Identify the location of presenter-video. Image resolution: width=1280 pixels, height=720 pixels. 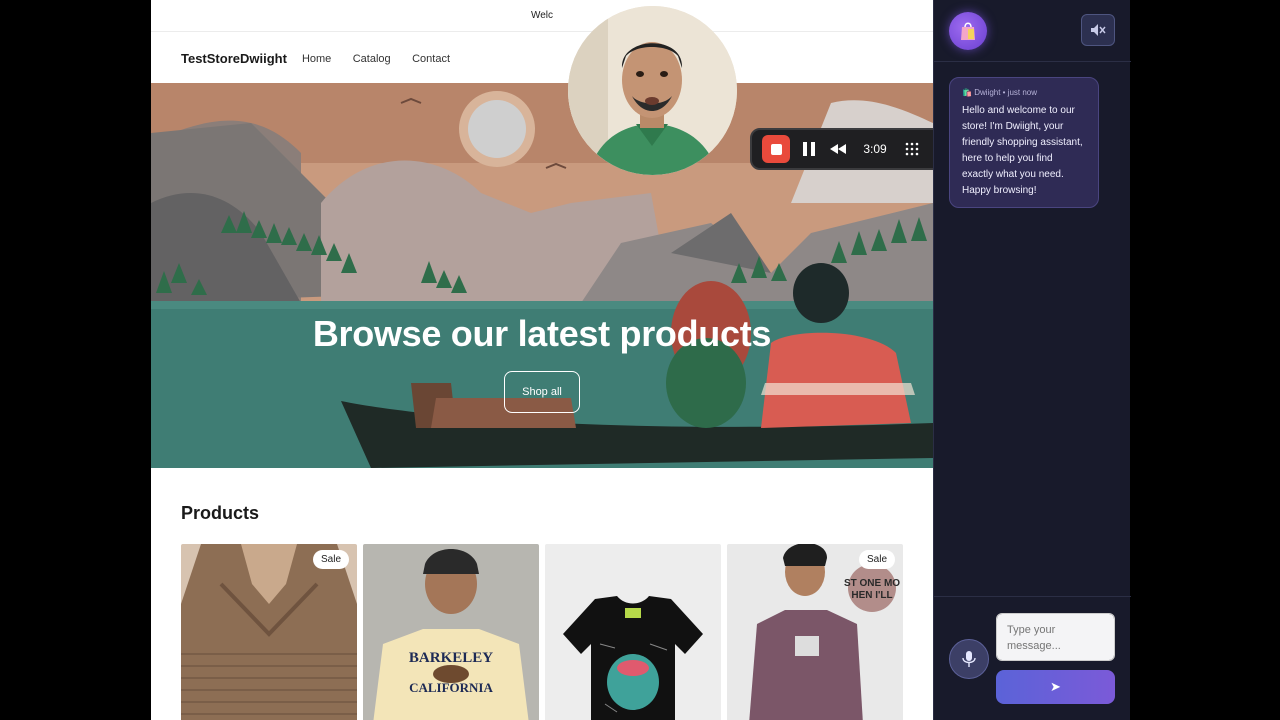
(652, 90).